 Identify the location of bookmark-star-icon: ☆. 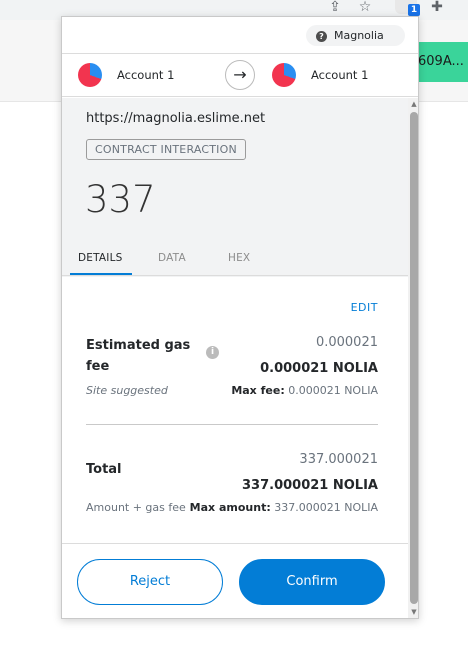
(365, 7).